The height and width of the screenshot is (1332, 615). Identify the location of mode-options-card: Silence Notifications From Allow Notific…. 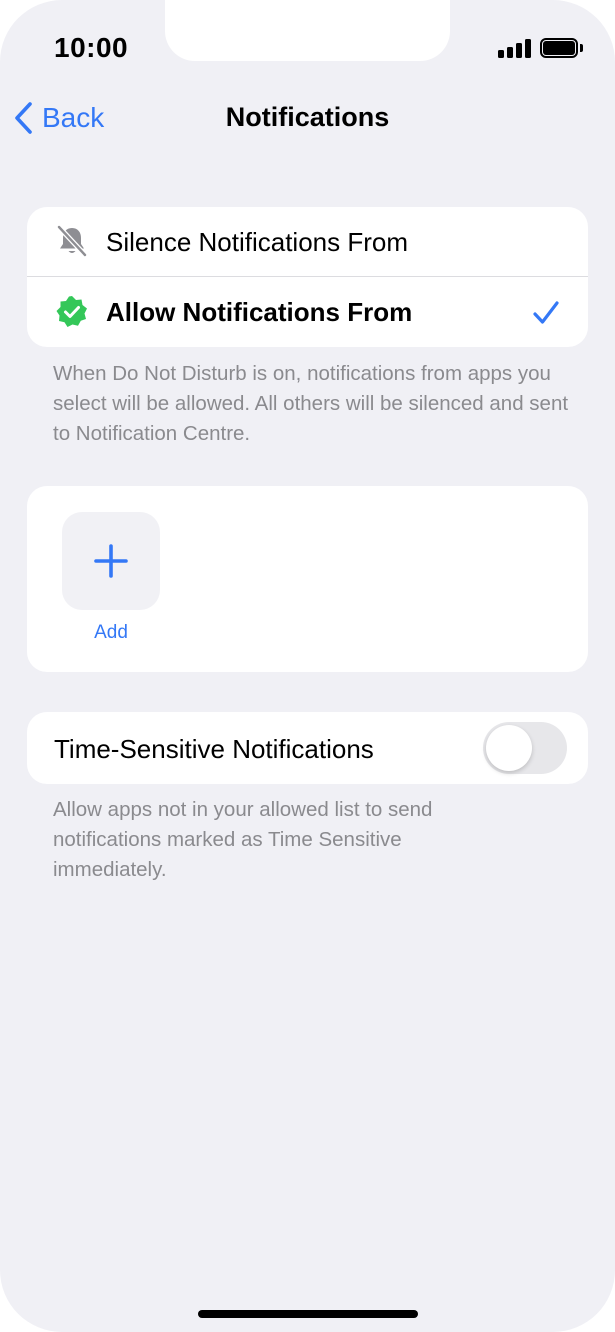
(307, 277).